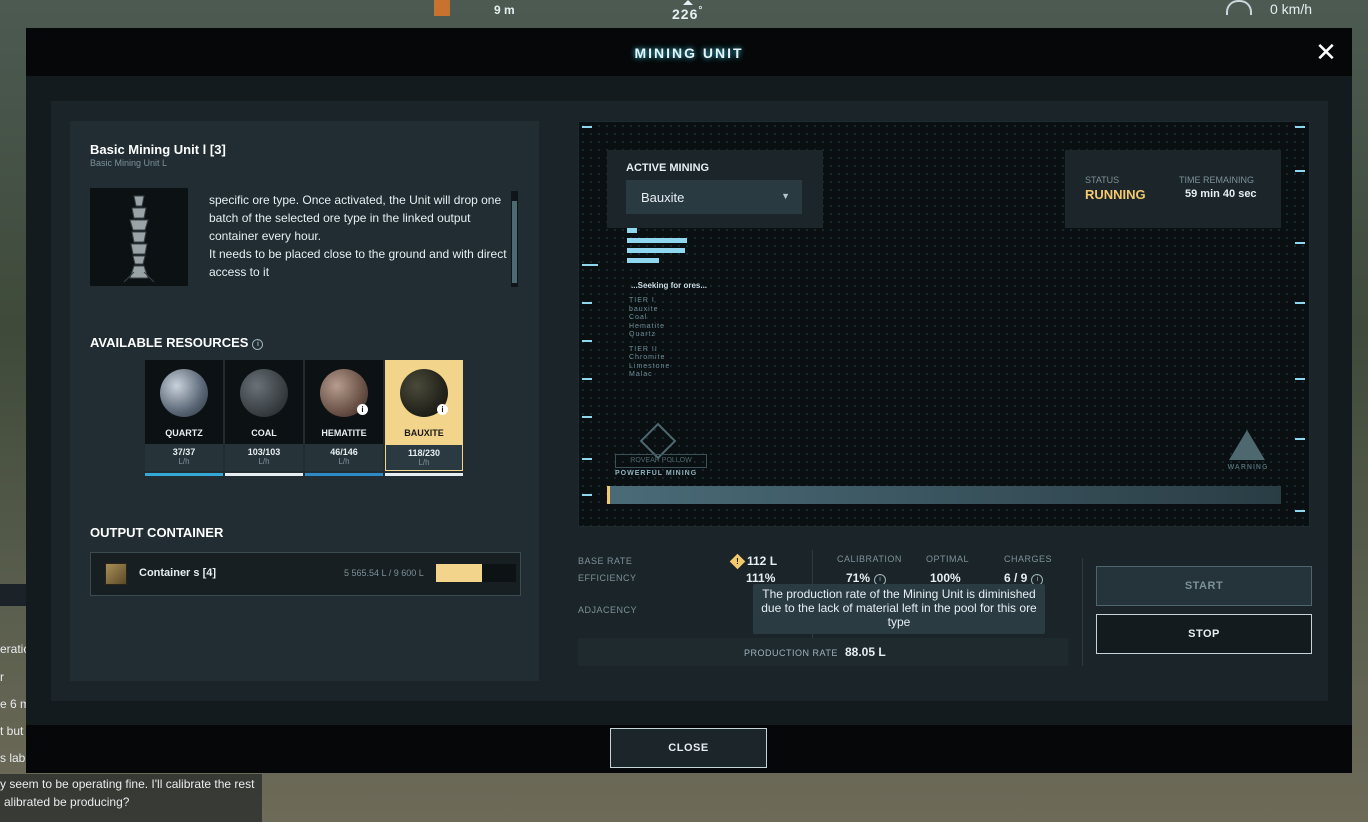 This screenshot has height=822, width=1368. I want to click on production-rate-value: 88.05 L, so click(865, 652).